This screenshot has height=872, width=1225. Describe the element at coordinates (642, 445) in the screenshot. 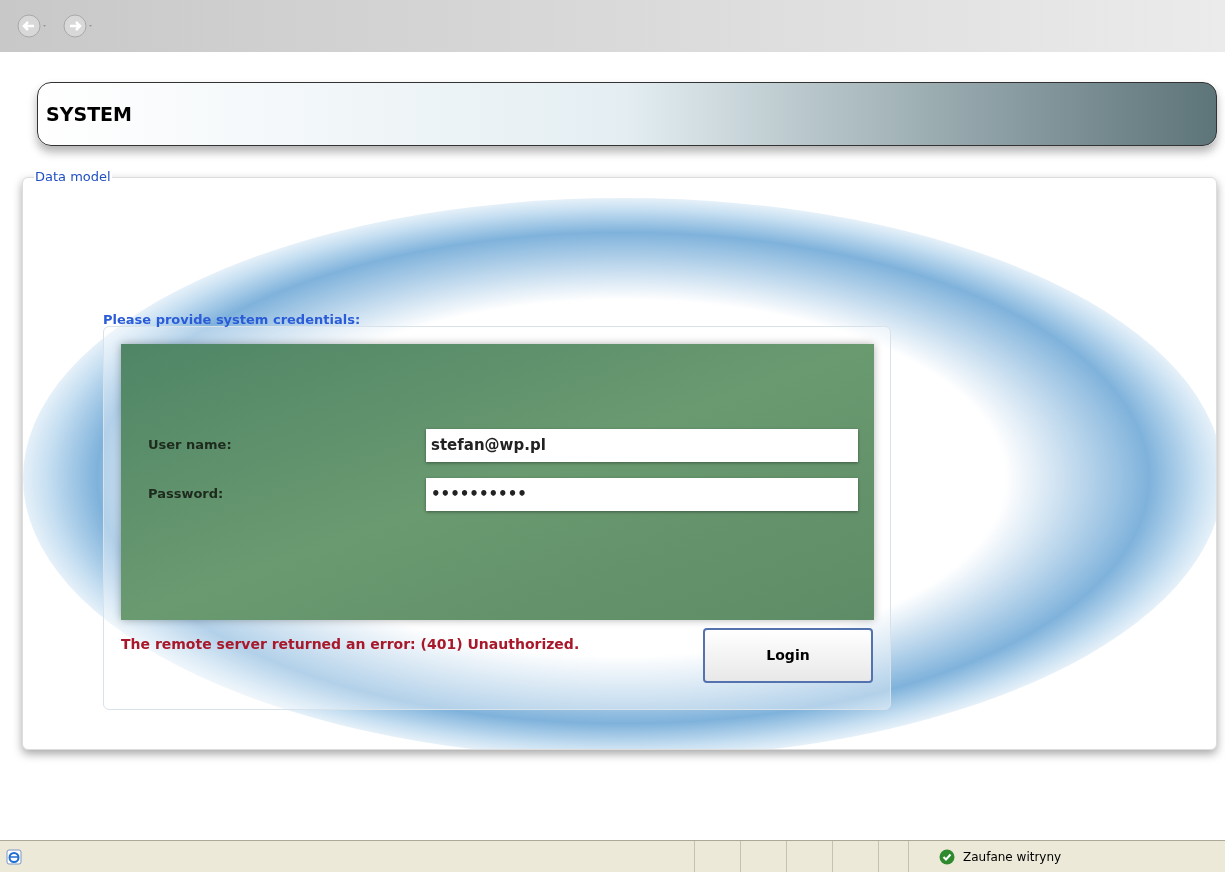

I see `input-field: stefan@wp.pl` at that location.